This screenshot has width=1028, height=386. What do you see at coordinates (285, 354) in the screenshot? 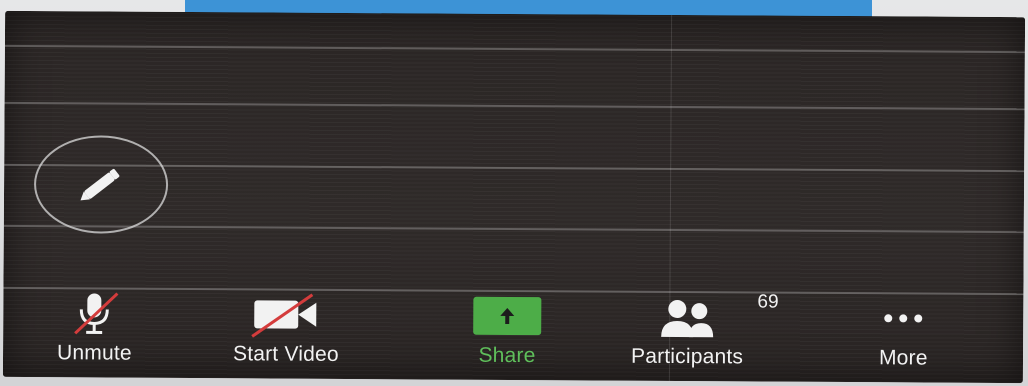
I see `start-video-label: Start Video` at bounding box center [285, 354].